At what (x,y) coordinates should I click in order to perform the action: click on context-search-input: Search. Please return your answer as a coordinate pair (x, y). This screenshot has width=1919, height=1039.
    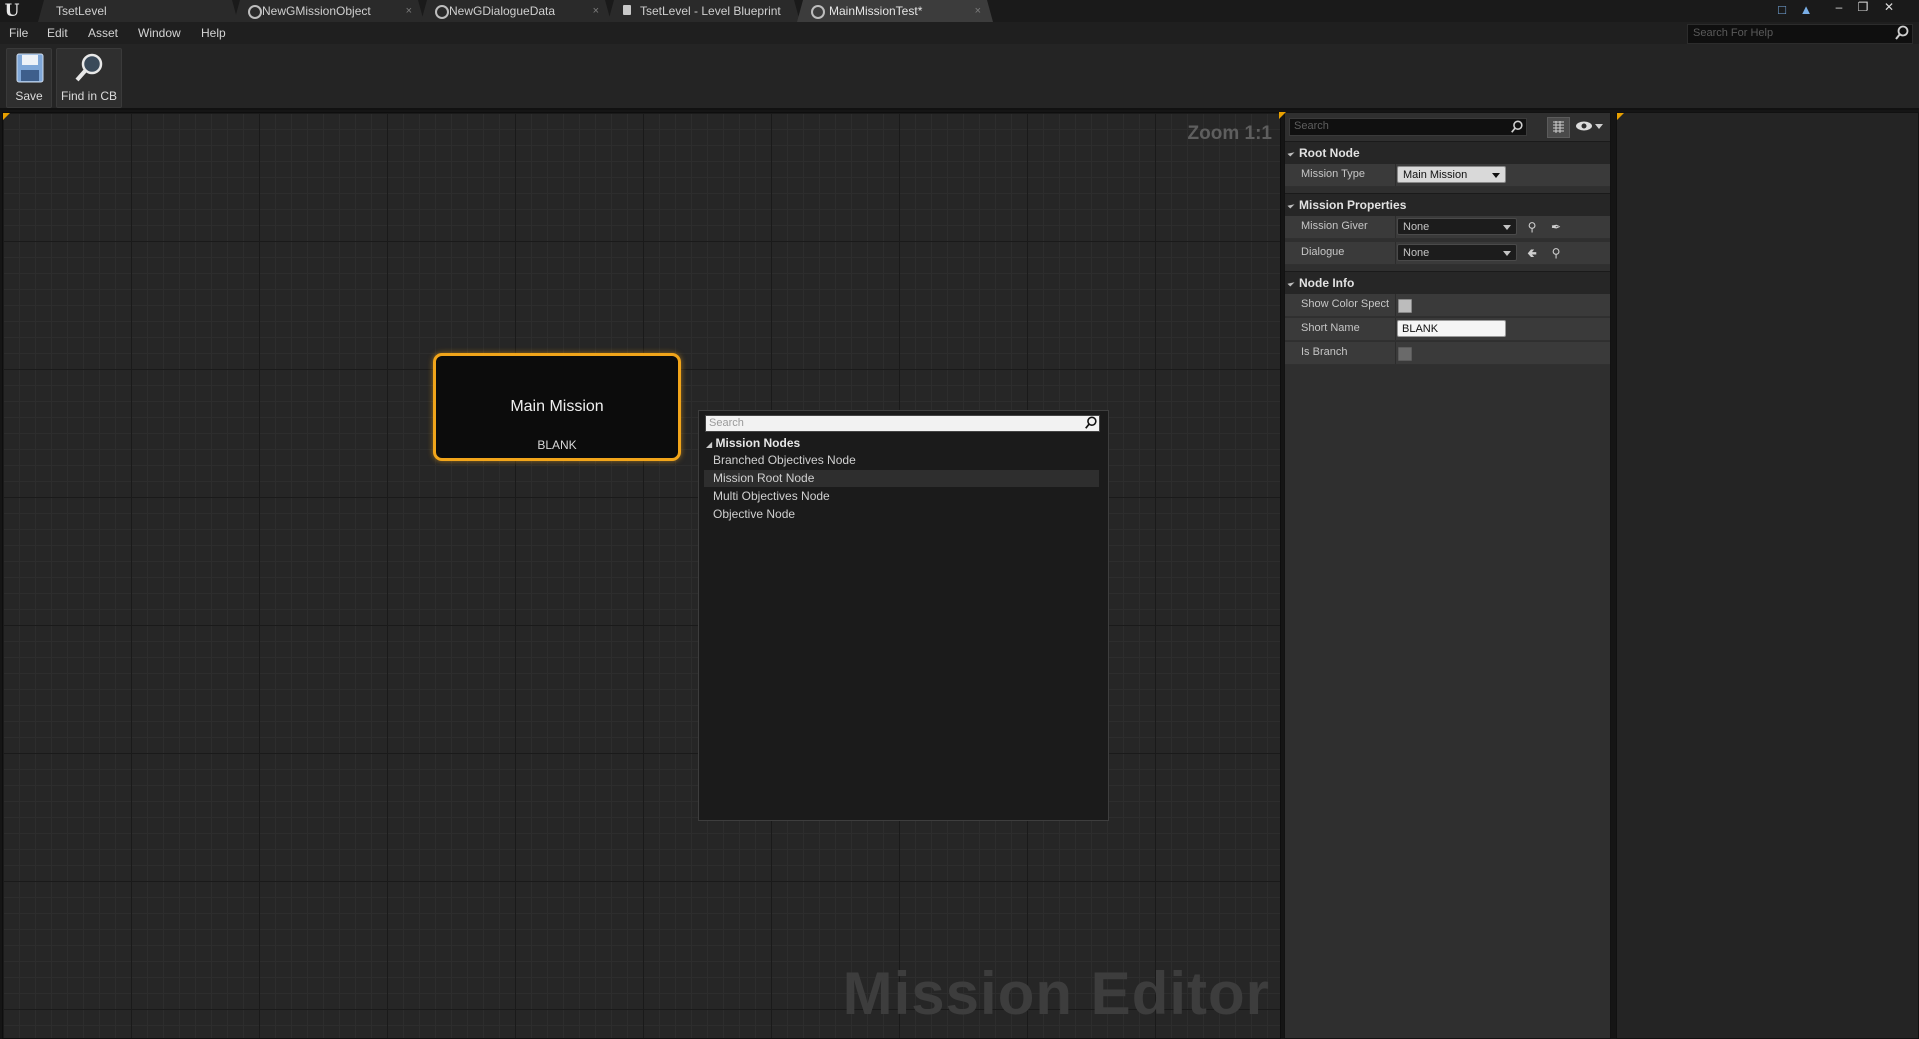
    Looking at the image, I should click on (902, 423).